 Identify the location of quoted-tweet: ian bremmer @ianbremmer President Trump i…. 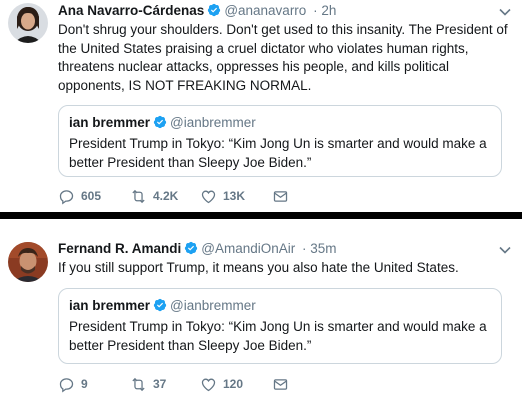
(280, 141).